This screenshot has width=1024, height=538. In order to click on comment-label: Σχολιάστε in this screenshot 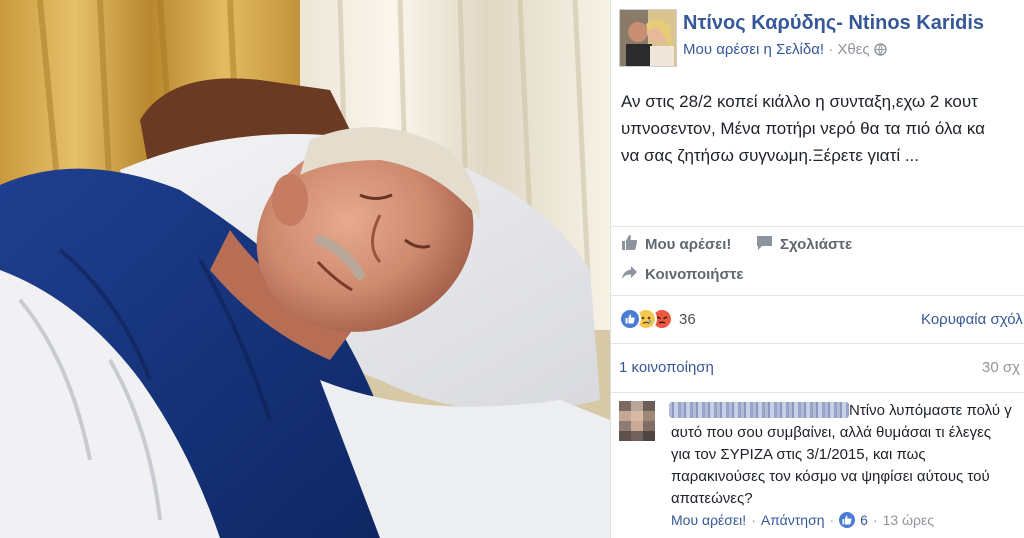, I will do `click(816, 244)`.